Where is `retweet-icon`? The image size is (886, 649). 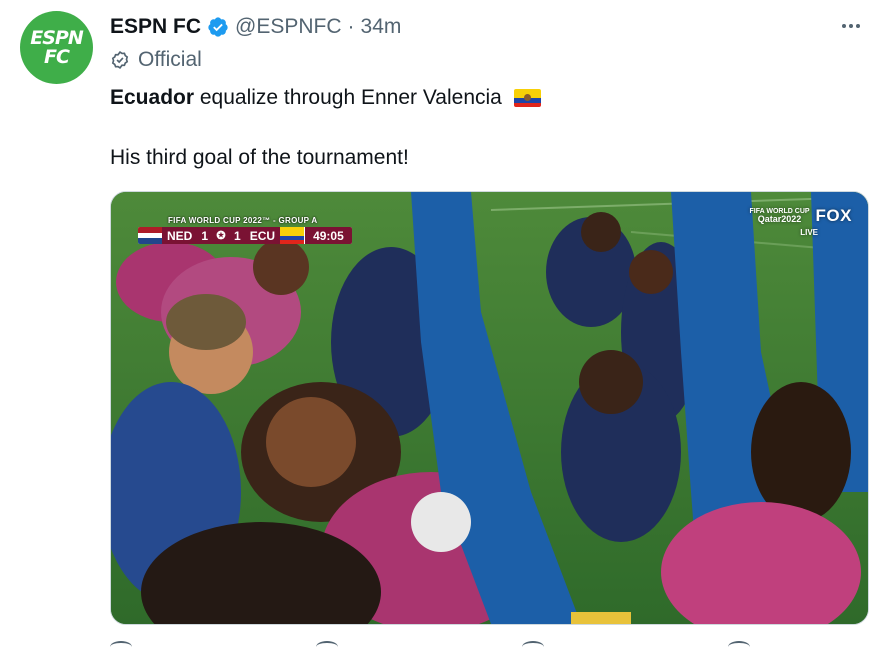
retweet-icon is located at coordinates (327, 645).